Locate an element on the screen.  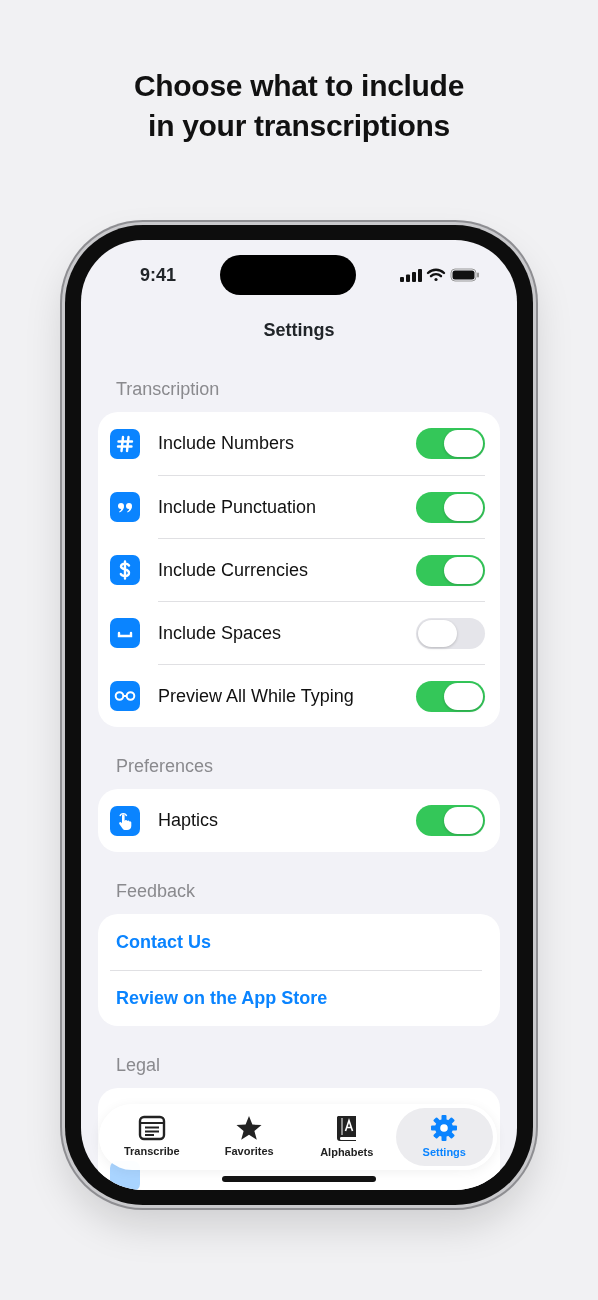
setting-label: Include Currencies is located at coordinates (234, 570).